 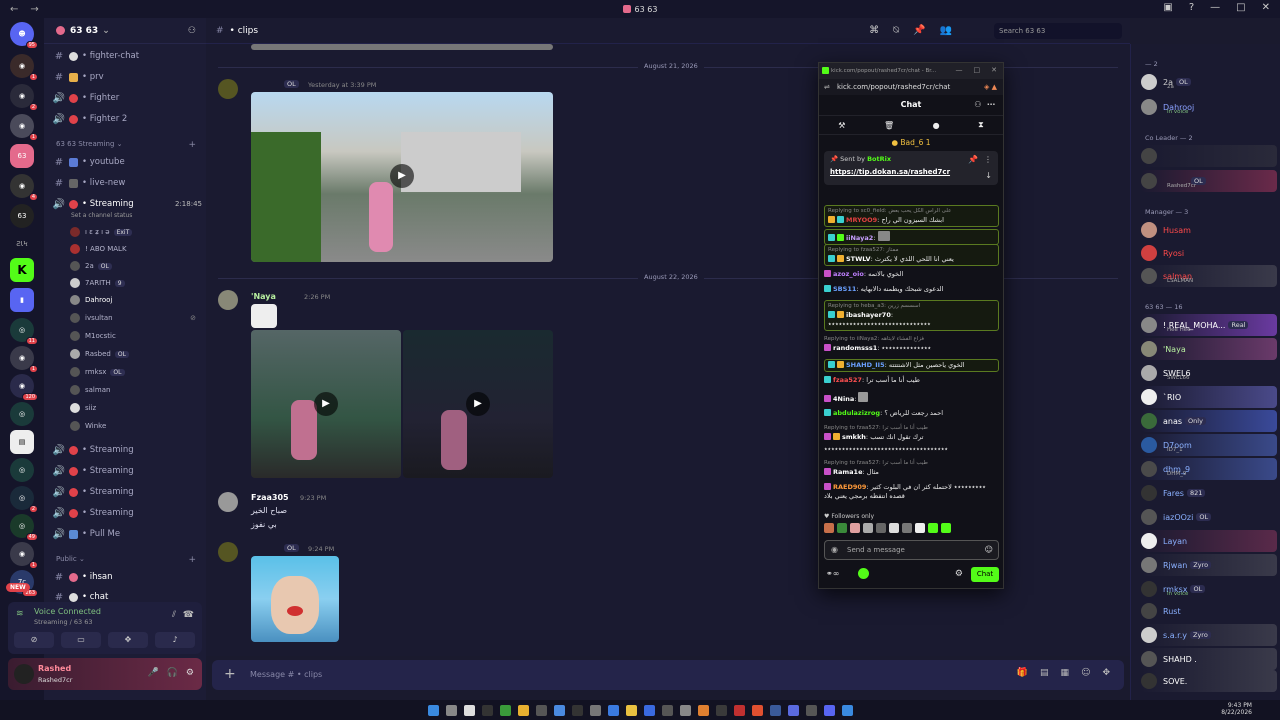 What do you see at coordinates (127, 98) in the screenshot?
I see `channel-fighter: 🔊 • Fighter` at bounding box center [127, 98].